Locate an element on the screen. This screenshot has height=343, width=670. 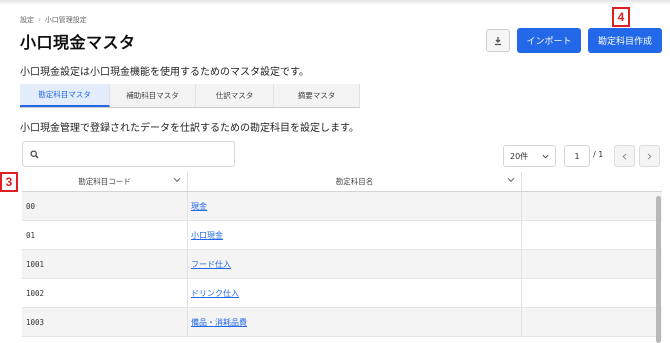
account-code-cell: 1001 is located at coordinates (105, 264).